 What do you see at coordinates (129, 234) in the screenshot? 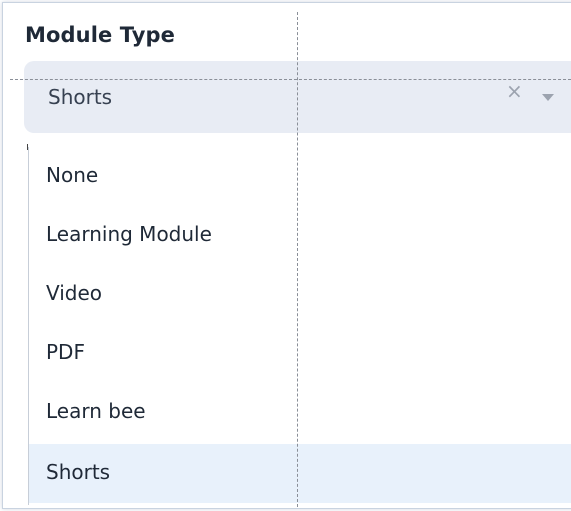
I see `option-label: Learning Module` at bounding box center [129, 234].